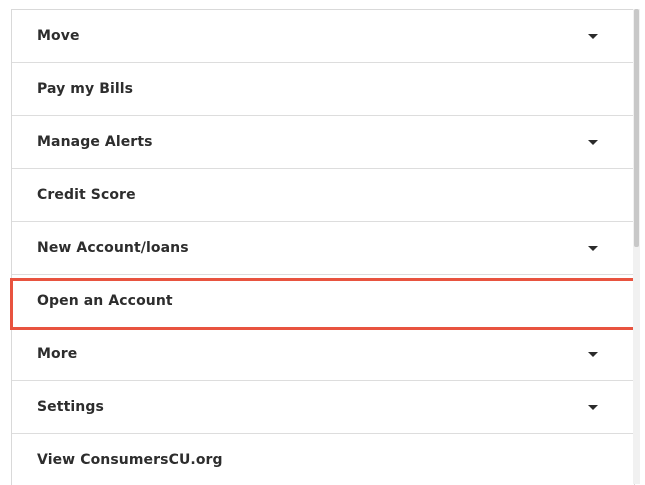 The image size is (645, 485). What do you see at coordinates (86, 195) in the screenshot?
I see `menu-item-label: Credit Score` at bounding box center [86, 195].